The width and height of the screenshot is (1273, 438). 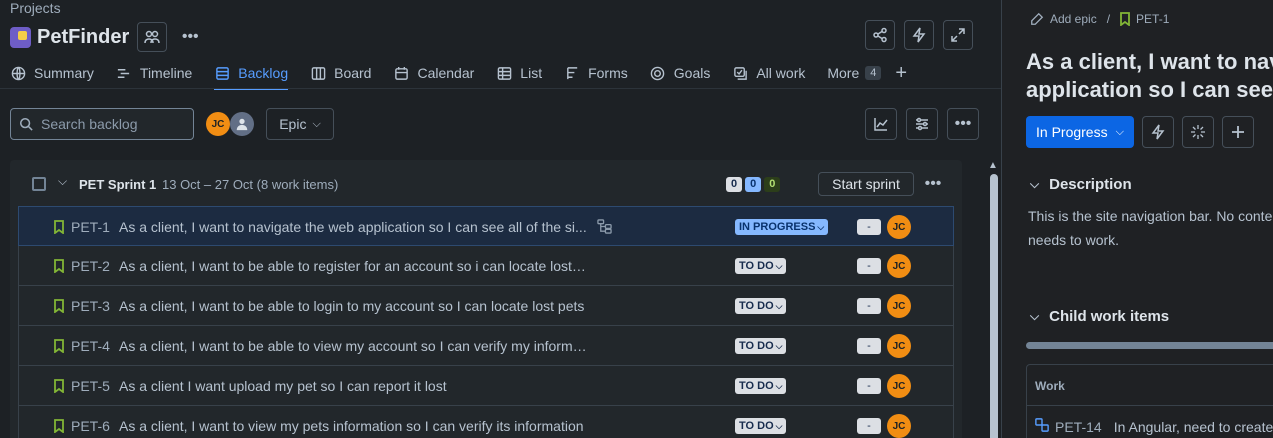 I want to click on tab-forms: Forms, so click(x=596, y=73).